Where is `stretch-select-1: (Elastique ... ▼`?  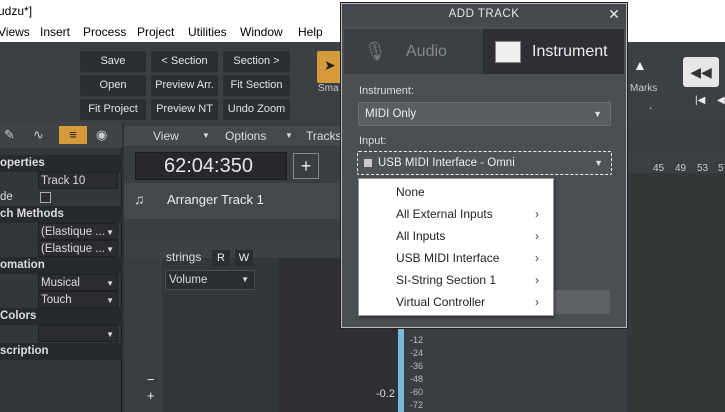 stretch-select-1: (Elastique ... ▼ is located at coordinates (78, 231).